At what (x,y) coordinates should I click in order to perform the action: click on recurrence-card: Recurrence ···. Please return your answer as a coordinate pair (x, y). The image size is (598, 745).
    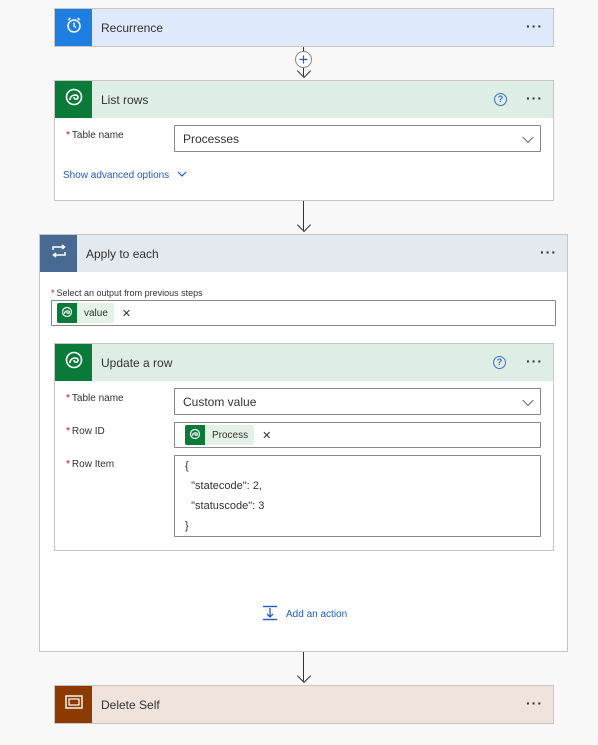
    Looking at the image, I should click on (304, 27).